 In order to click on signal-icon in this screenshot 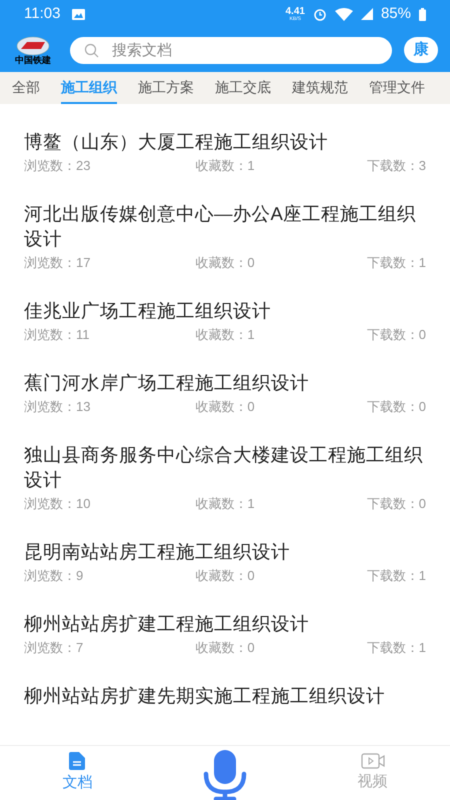, I will do `click(366, 14)`.